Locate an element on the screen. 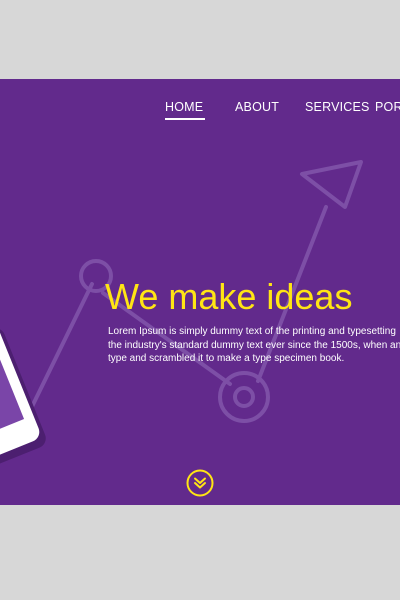 The width and height of the screenshot is (400, 600). hero-headline: We make ideas is located at coordinates (229, 296).